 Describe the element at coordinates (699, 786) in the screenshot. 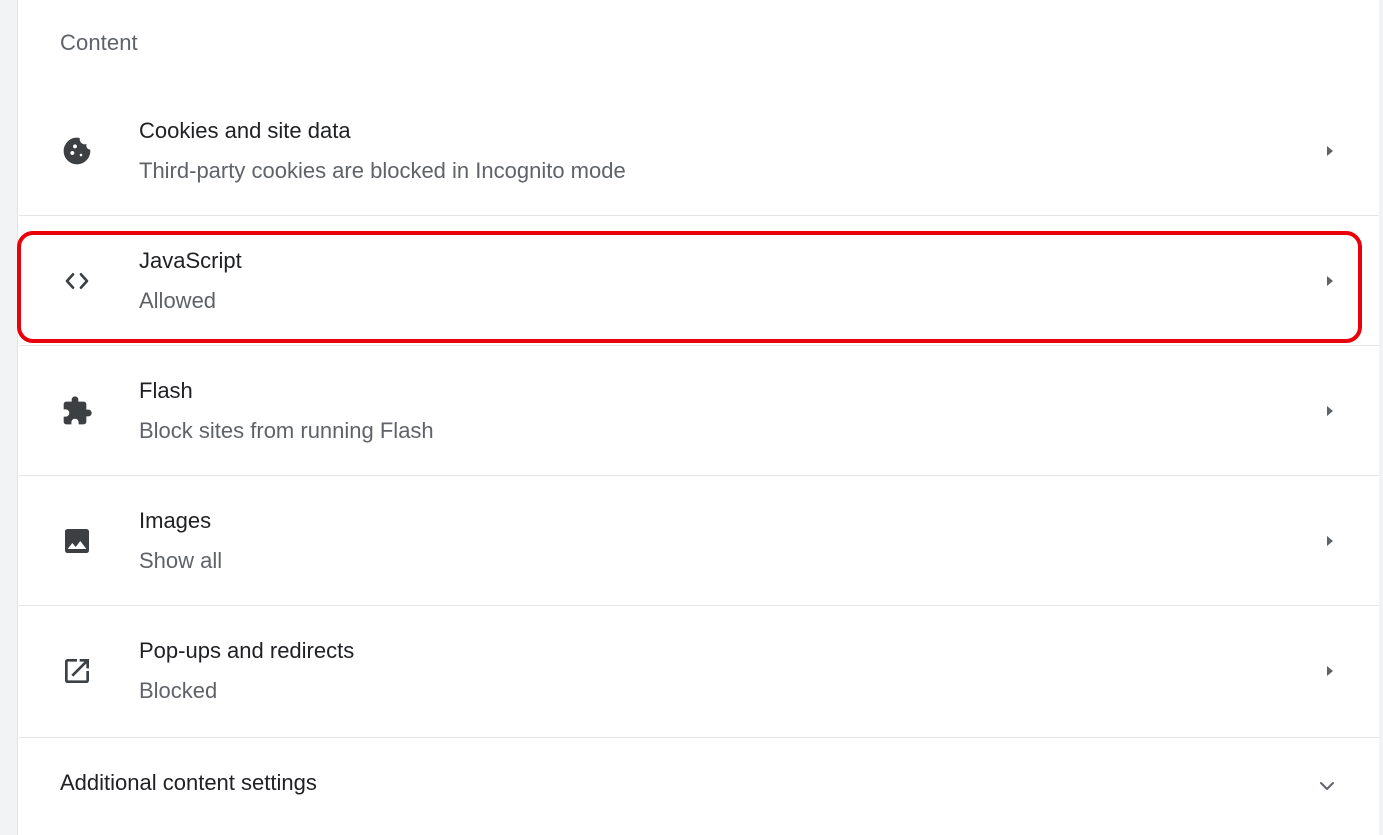

I see `additional-content-settings-row: Additional content settings` at that location.